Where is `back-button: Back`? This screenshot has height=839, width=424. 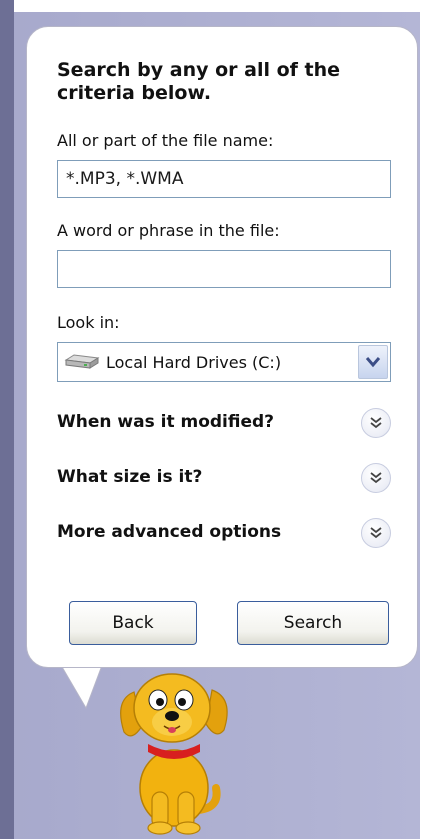
back-button: Back is located at coordinates (133, 623).